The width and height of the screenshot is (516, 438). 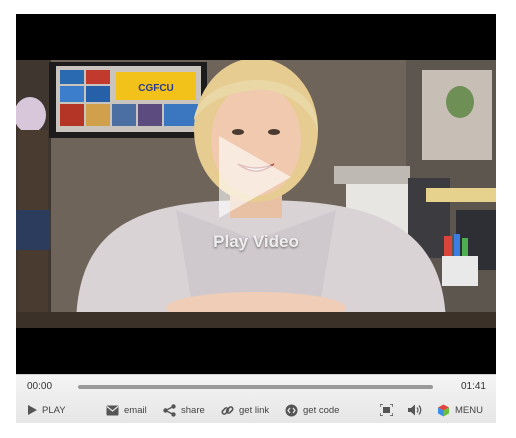 What do you see at coordinates (32, 410) in the screenshot?
I see `play-icon` at bounding box center [32, 410].